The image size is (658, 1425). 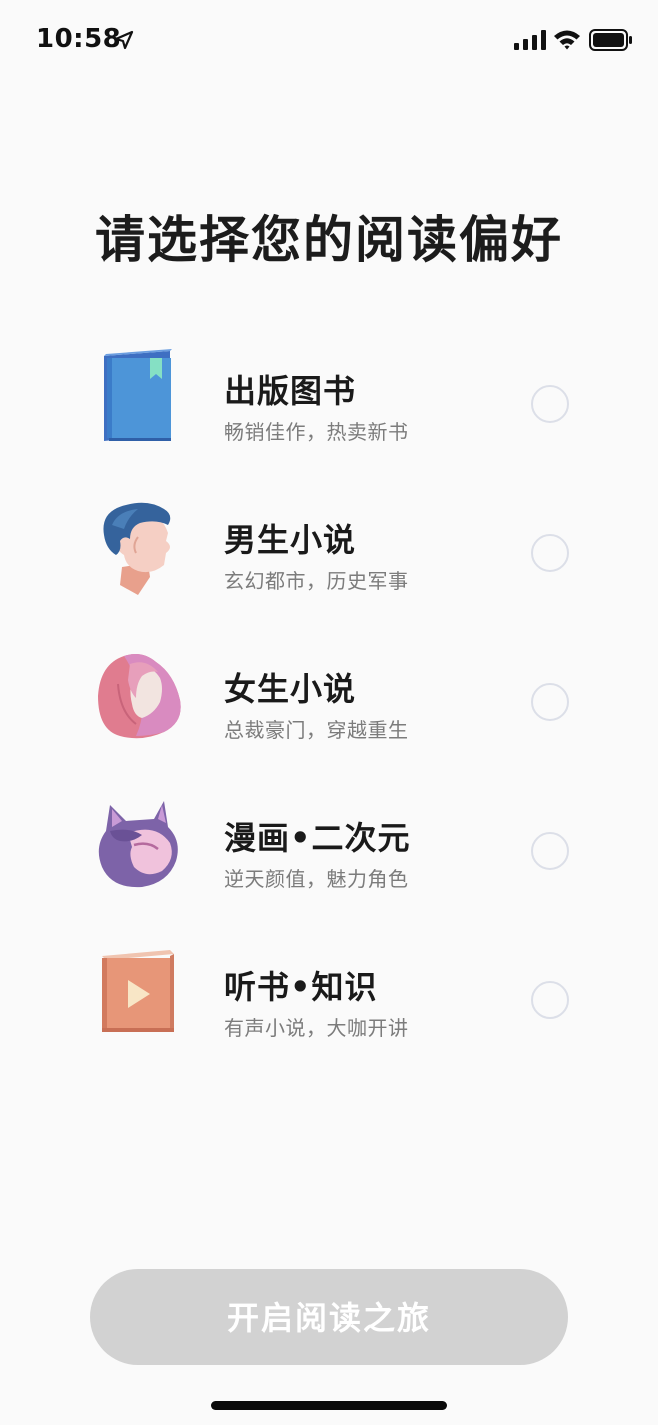 I want to click on audiobook-icon, so click(x=138, y=991).